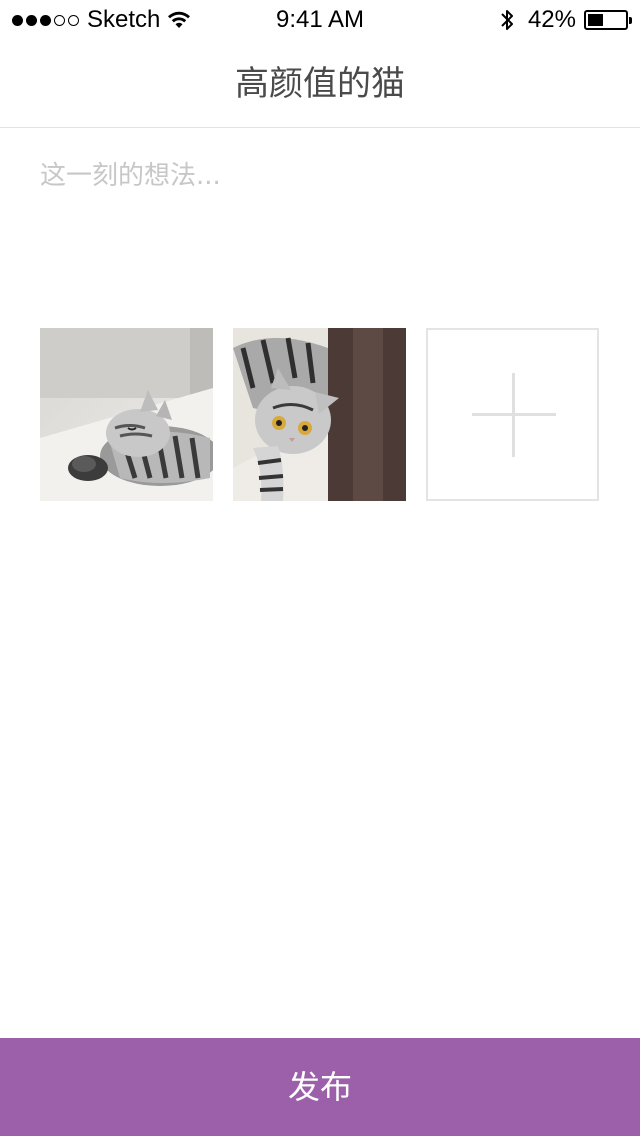 The image size is (640, 1136). What do you see at coordinates (608, 20) in the screenshot?
I see `battery-icon` at bounding box center [608, 20].